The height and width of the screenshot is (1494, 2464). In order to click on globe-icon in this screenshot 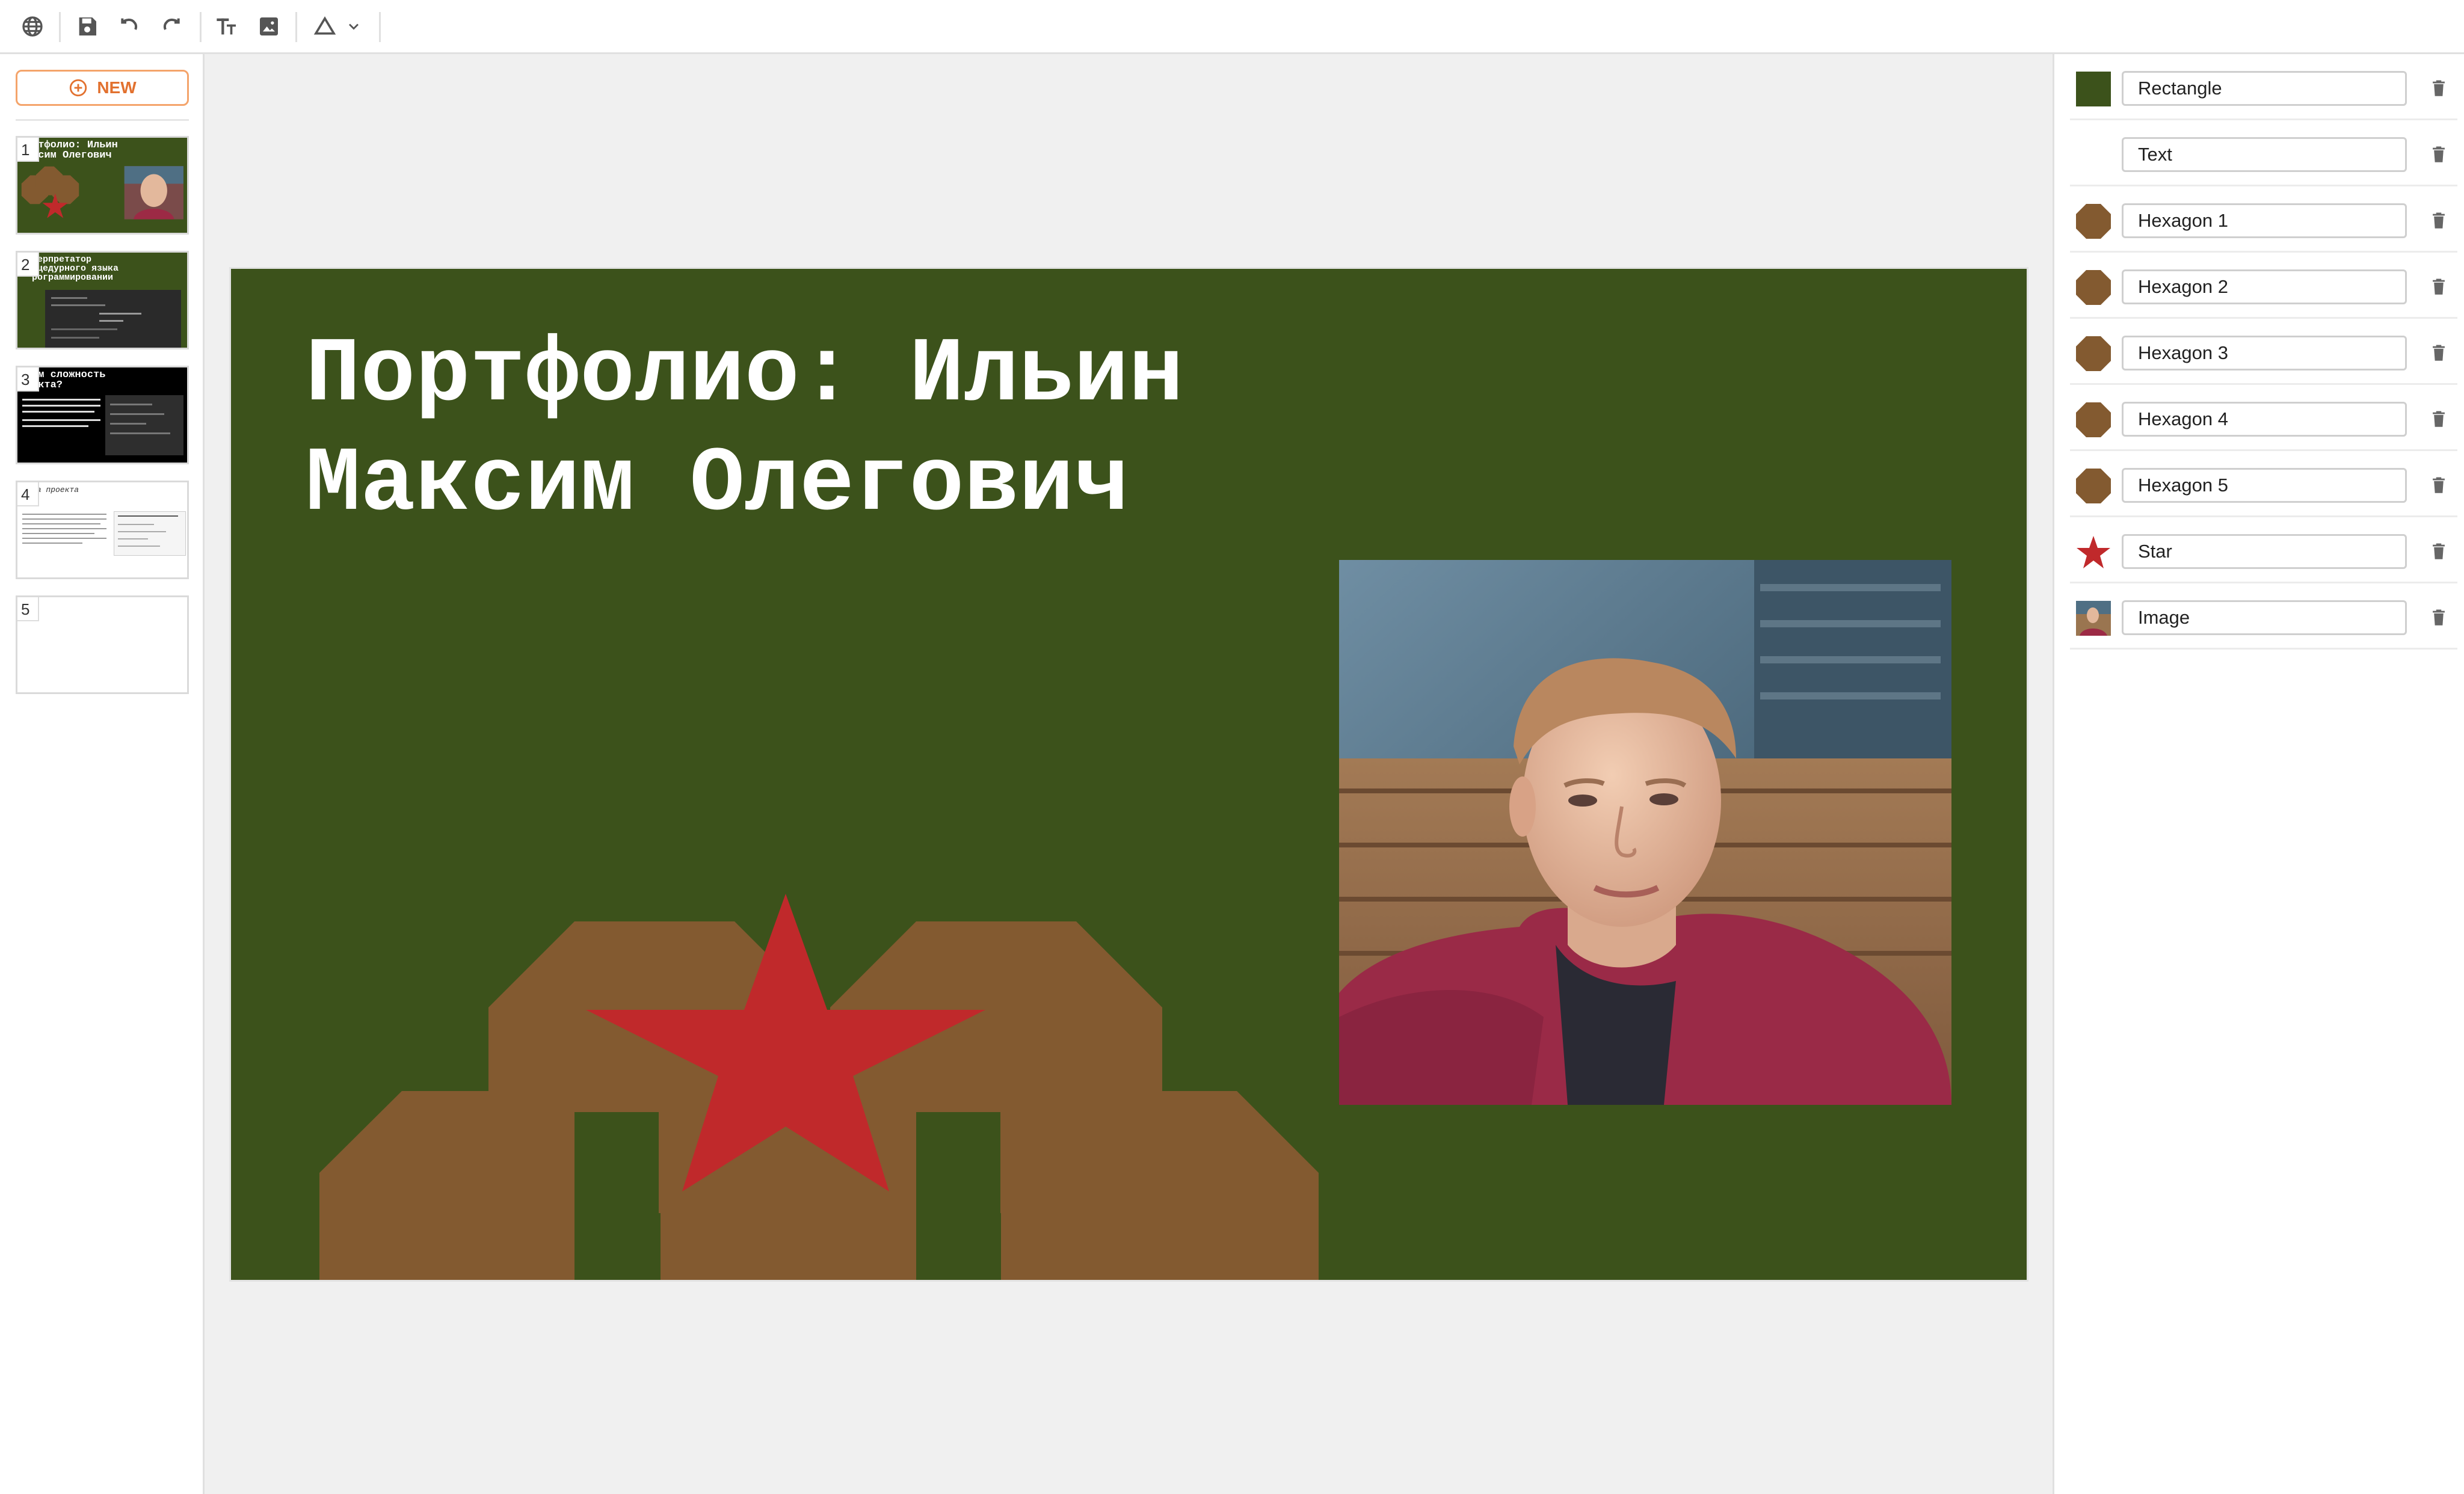, I will do `click(32, 26)`.